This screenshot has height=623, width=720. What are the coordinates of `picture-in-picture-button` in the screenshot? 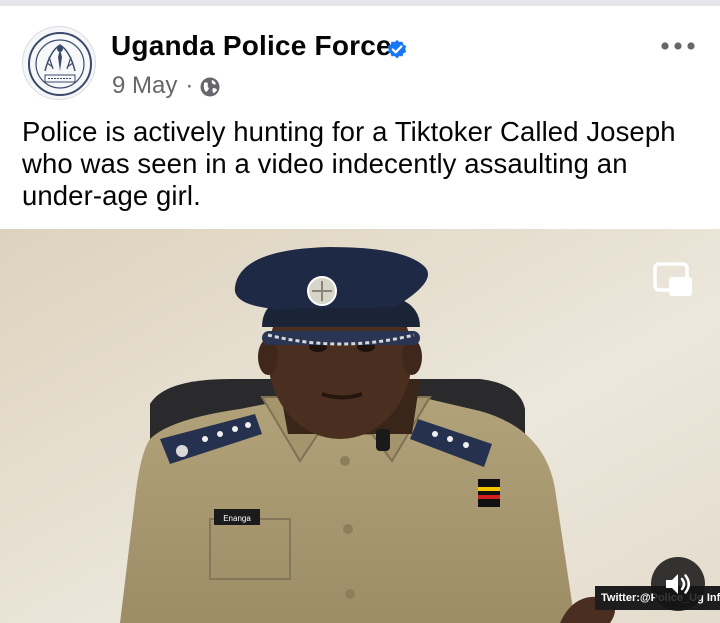 It's located at (673, 280).